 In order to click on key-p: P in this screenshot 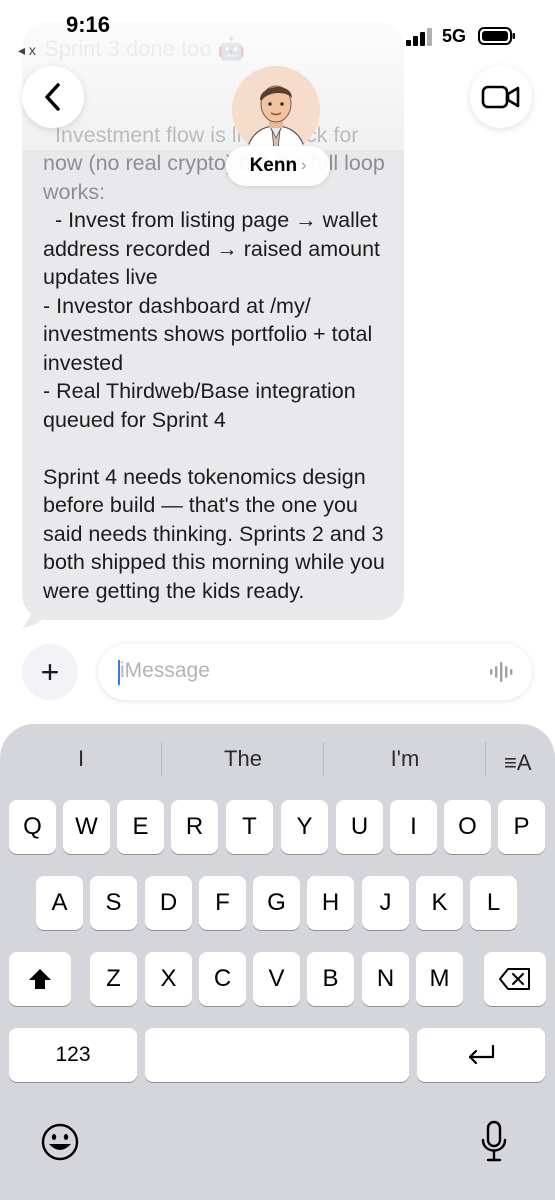, I will do `click(521, 827)`.